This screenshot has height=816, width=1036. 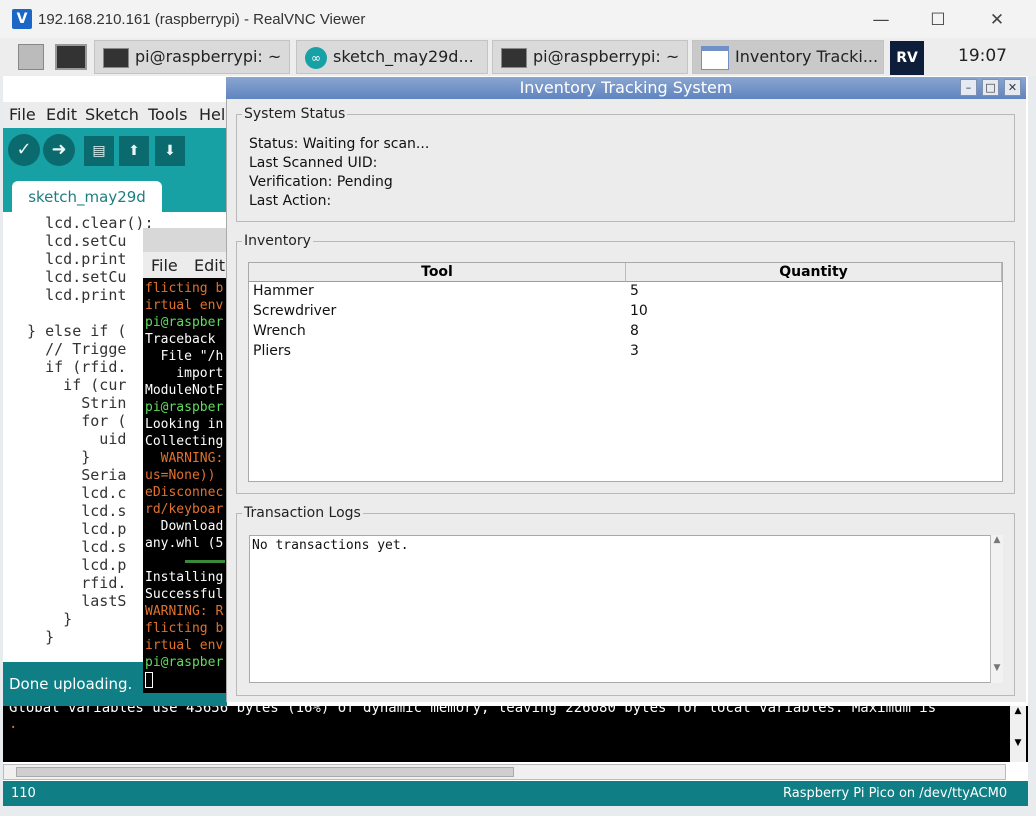 I want to click on minimize-button: —, so click(x=881, y=20).